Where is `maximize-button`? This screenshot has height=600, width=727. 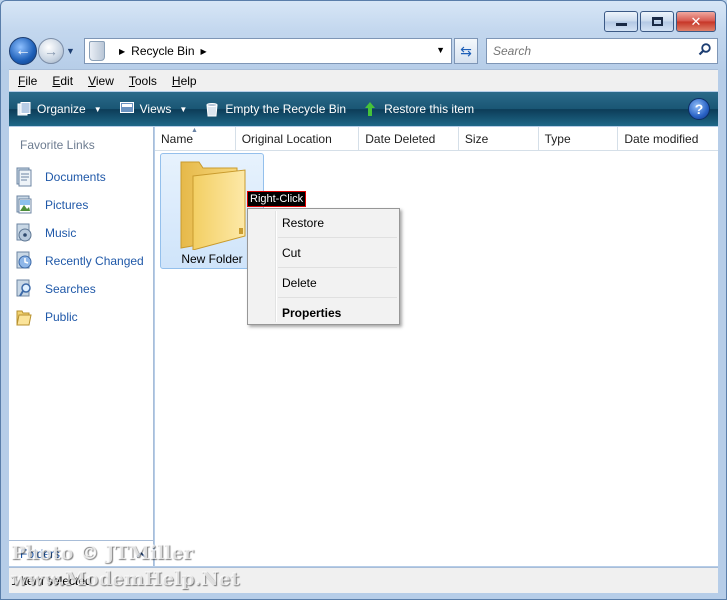
maximize-button is located at coordinates (657, 21).